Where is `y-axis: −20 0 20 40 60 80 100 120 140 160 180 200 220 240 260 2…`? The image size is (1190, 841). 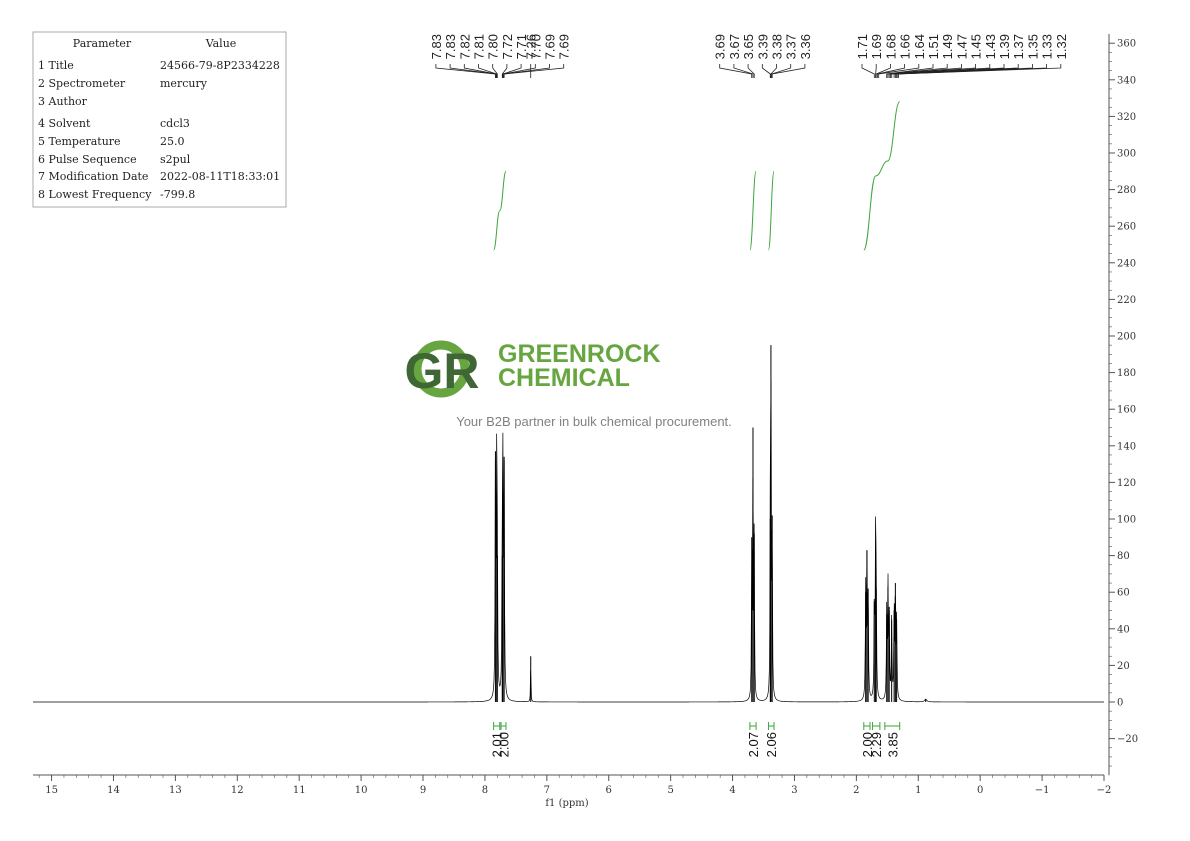
y-axis: −20 0 20 40 60 80 100 120 140 160 180 200 220 240 260 2… is located at coordinates (1123, 405).